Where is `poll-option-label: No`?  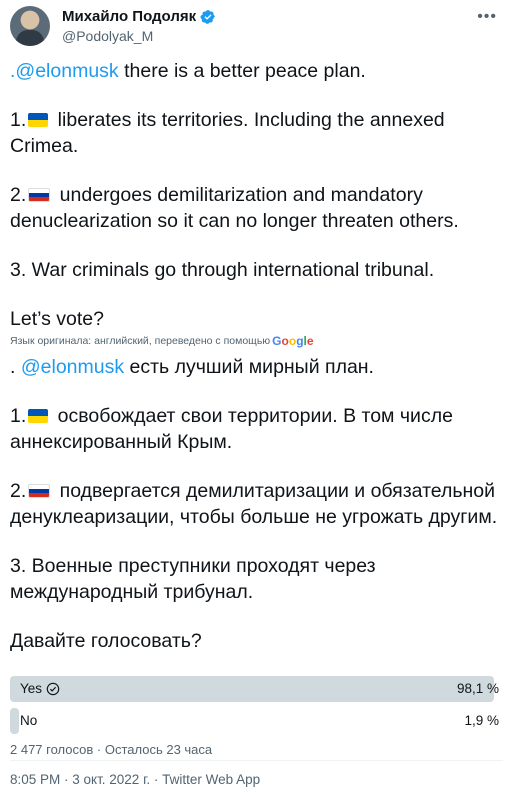 poll-option-label: No is located at coordinates (28, 720).